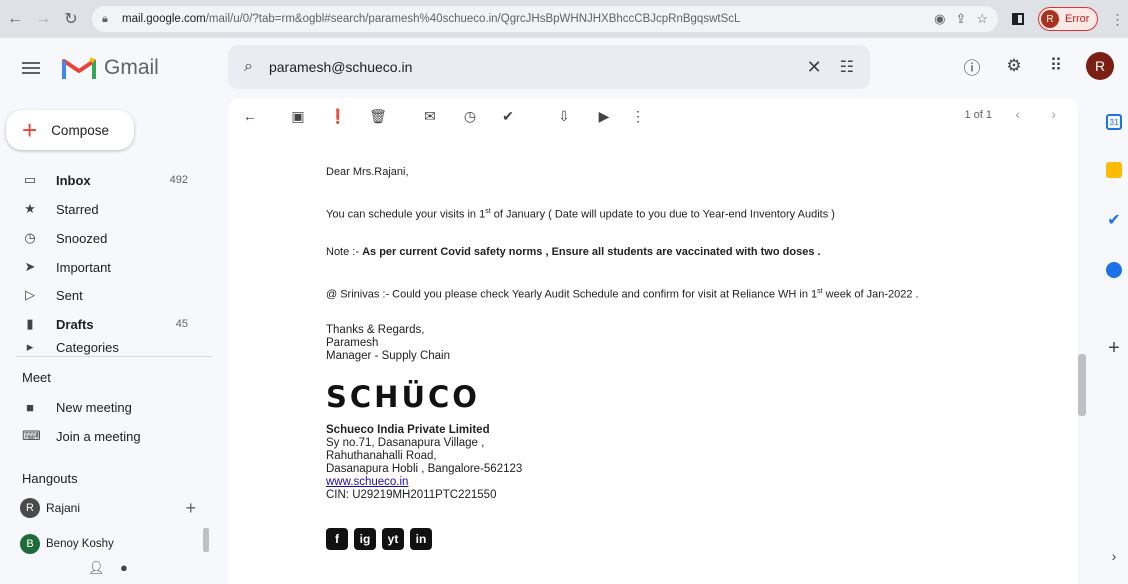  What do you see at coordinates (1050, 19) in the screenshot?
I see `profile-avatar: R` at bounding box center [1050, 19].